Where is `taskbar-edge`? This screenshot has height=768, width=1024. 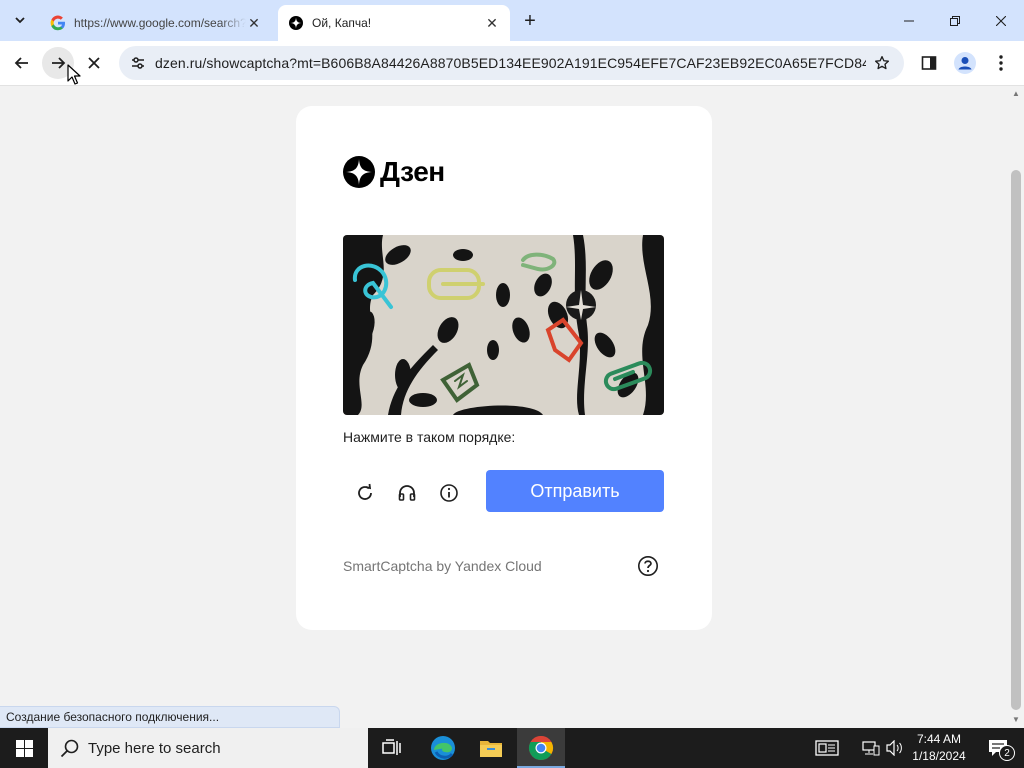
taskbar-edge is located at coordinates (443, 748).